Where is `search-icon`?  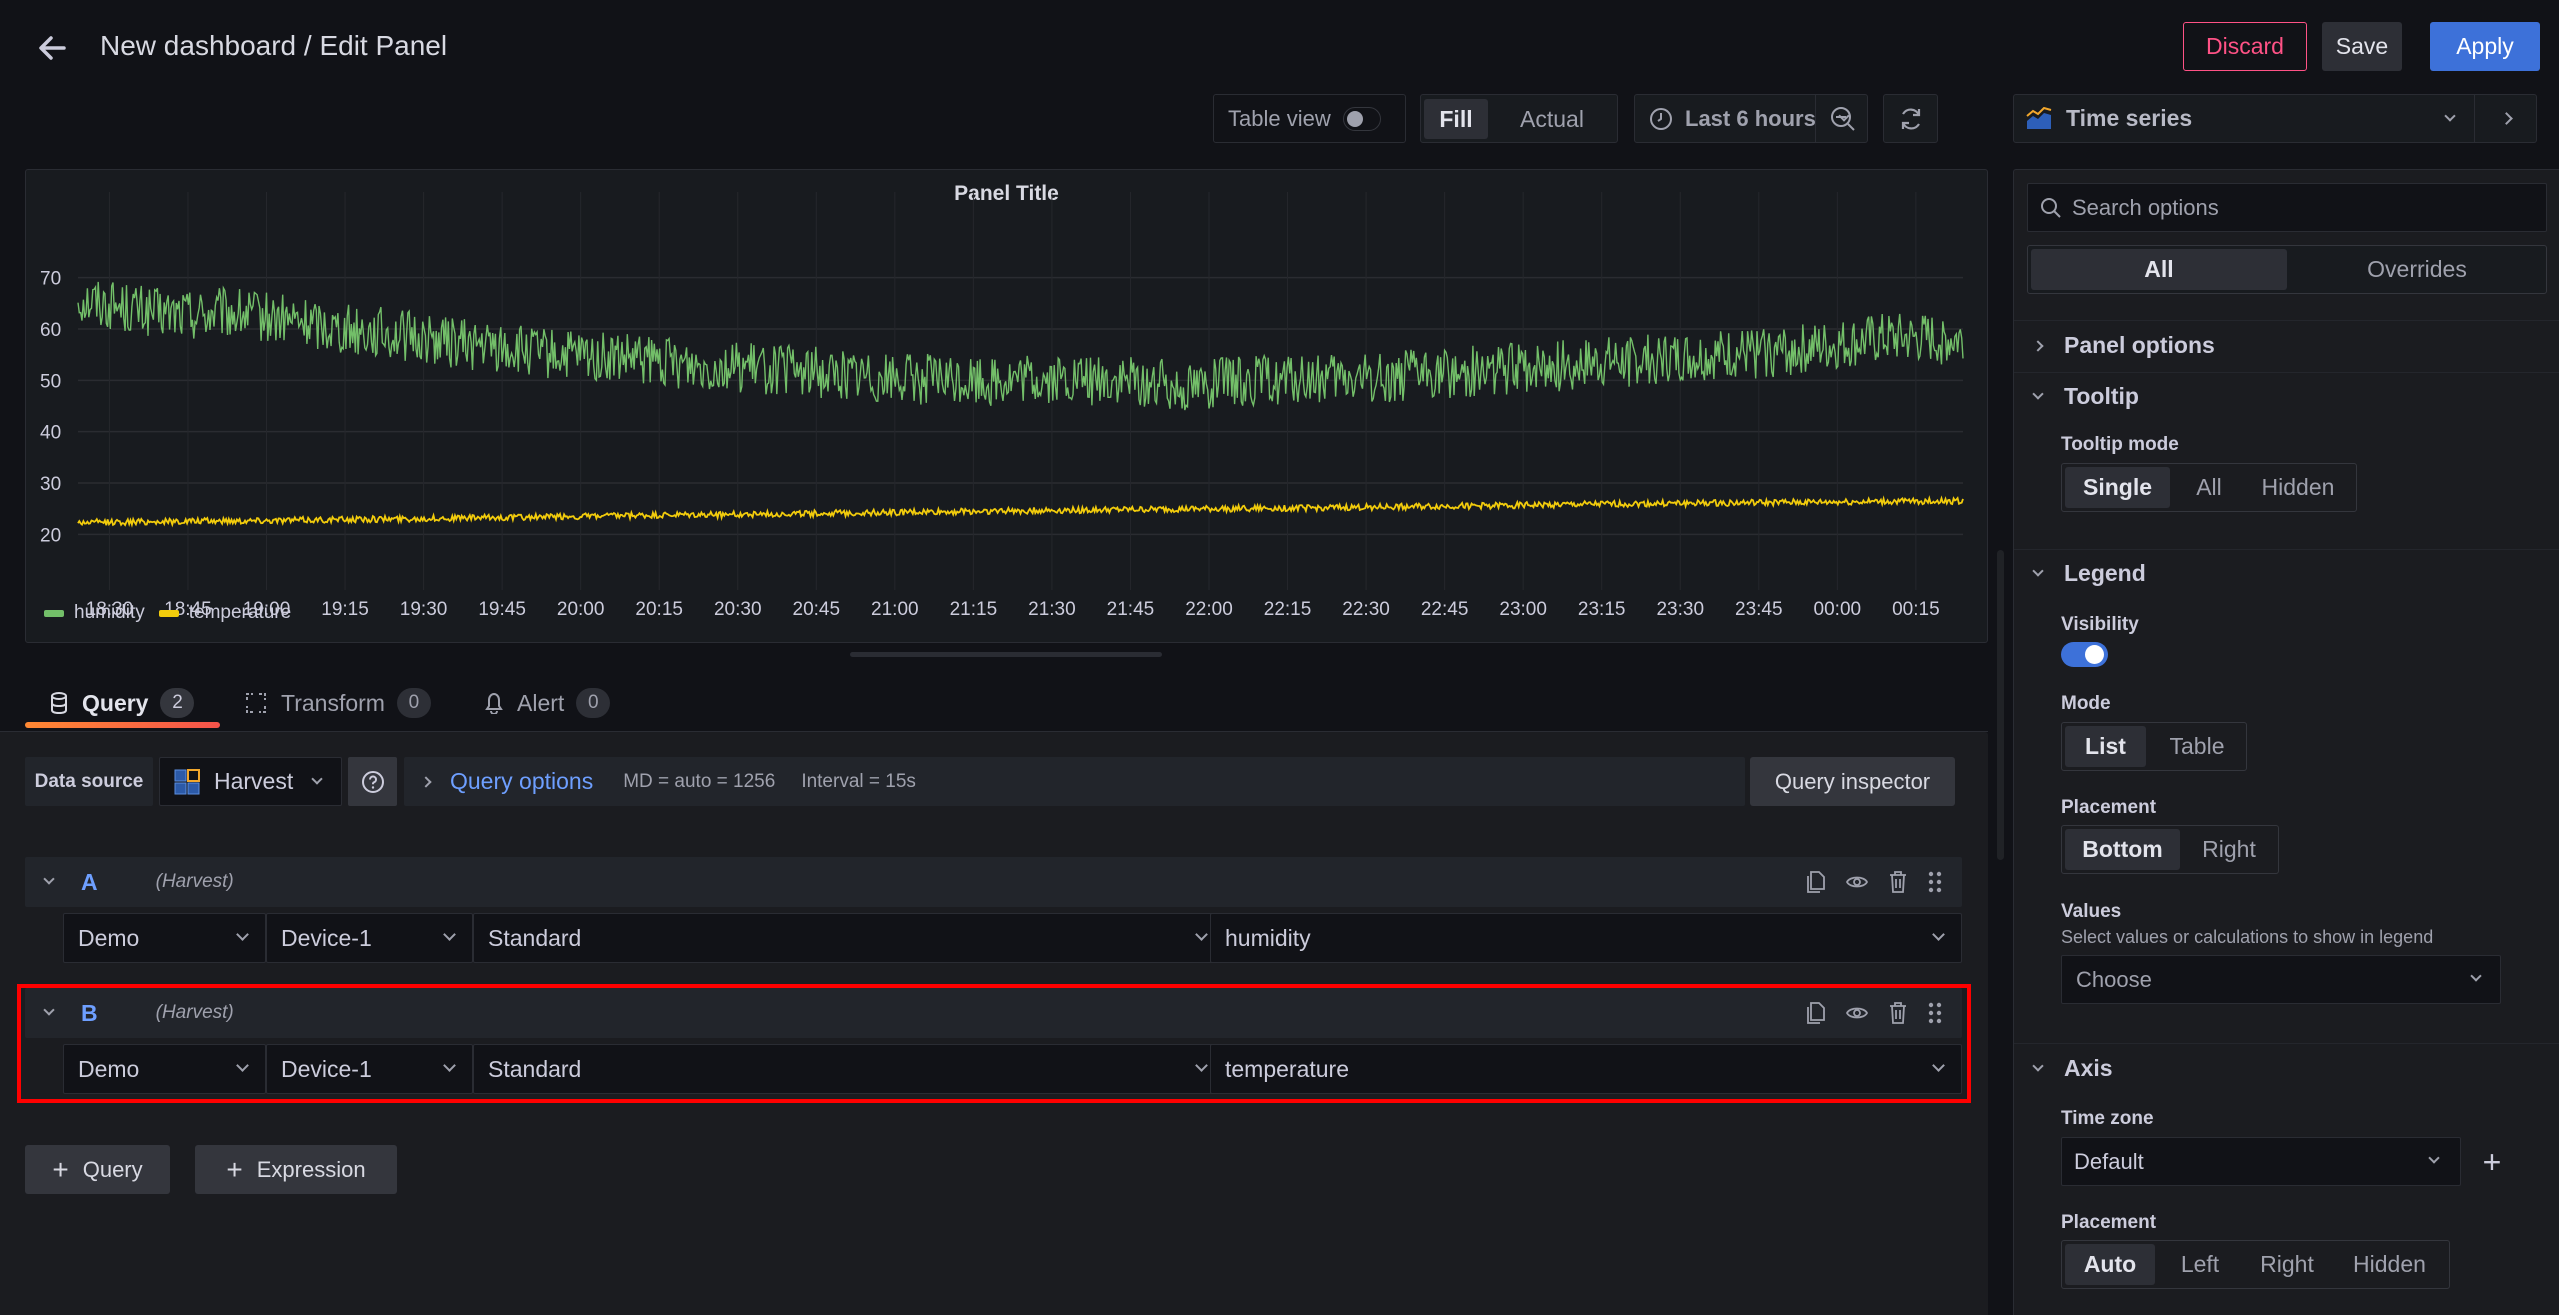 search-icon is located at coordinates (2051, 207).